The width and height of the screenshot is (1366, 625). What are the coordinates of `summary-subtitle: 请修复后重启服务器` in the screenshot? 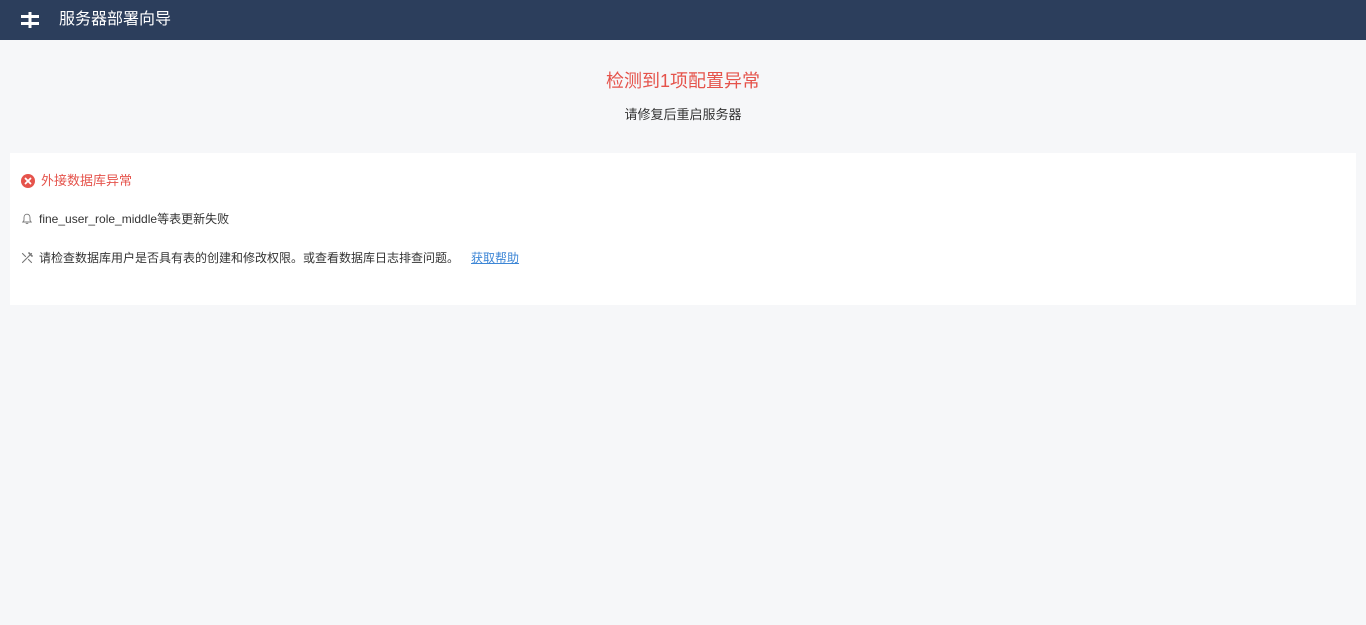 It's located at (683, 114).